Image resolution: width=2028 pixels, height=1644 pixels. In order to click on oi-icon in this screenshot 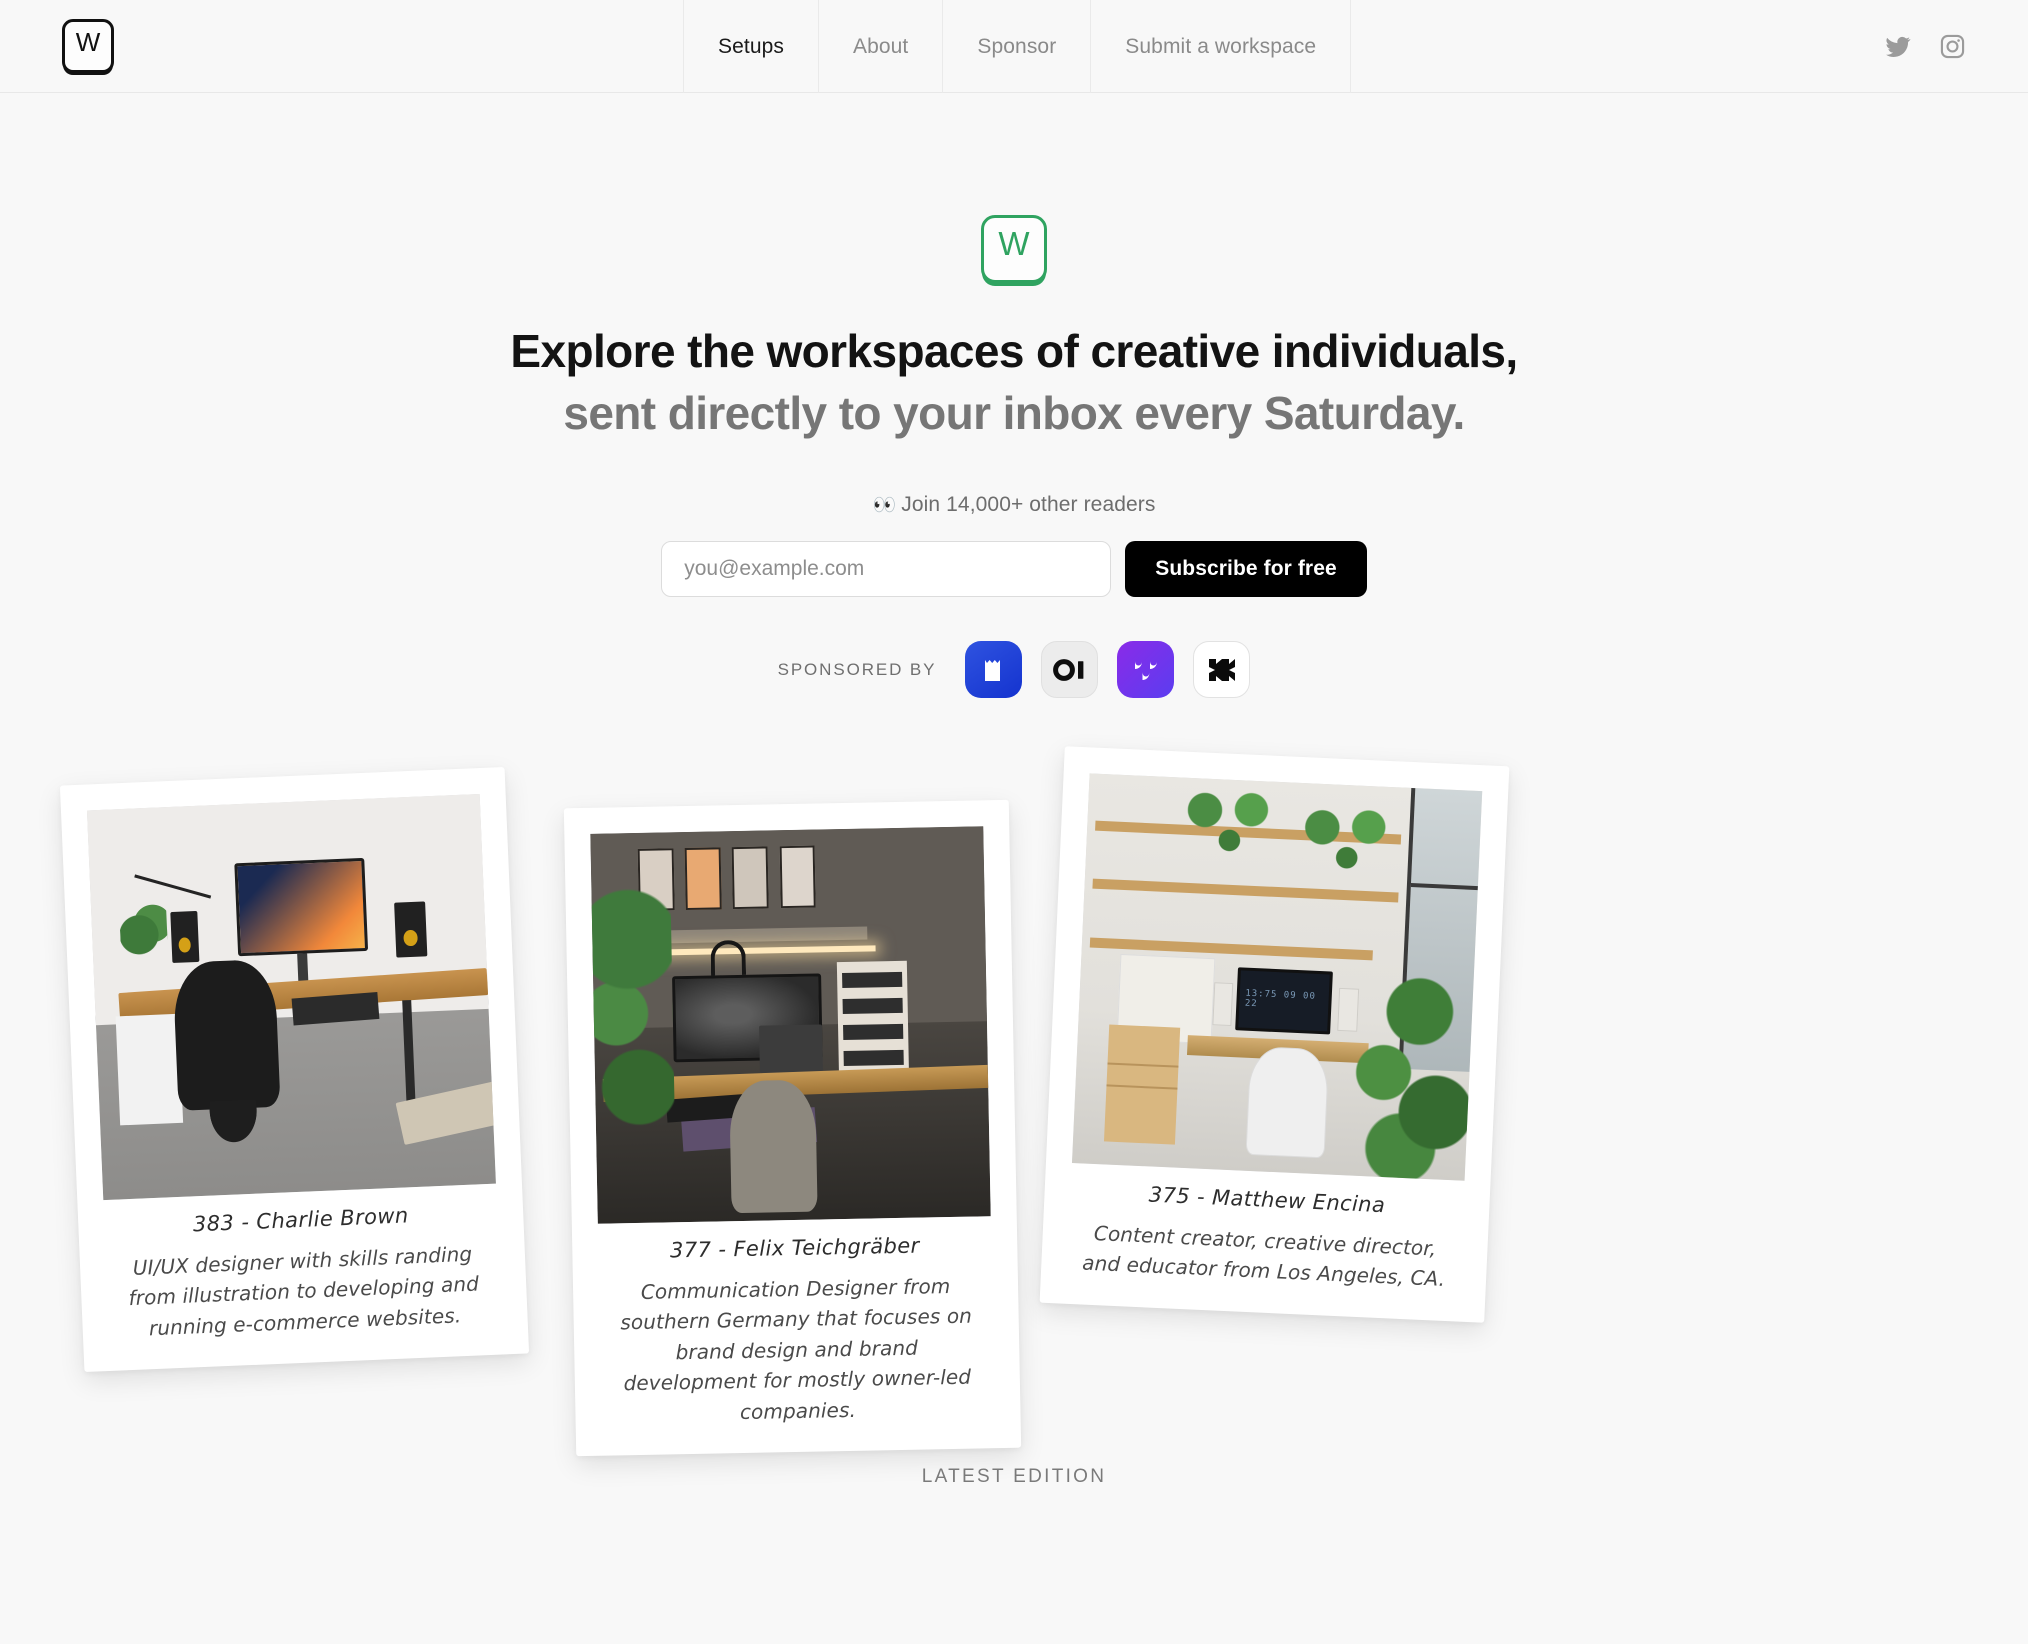, I will do `click(1068, 669)`.